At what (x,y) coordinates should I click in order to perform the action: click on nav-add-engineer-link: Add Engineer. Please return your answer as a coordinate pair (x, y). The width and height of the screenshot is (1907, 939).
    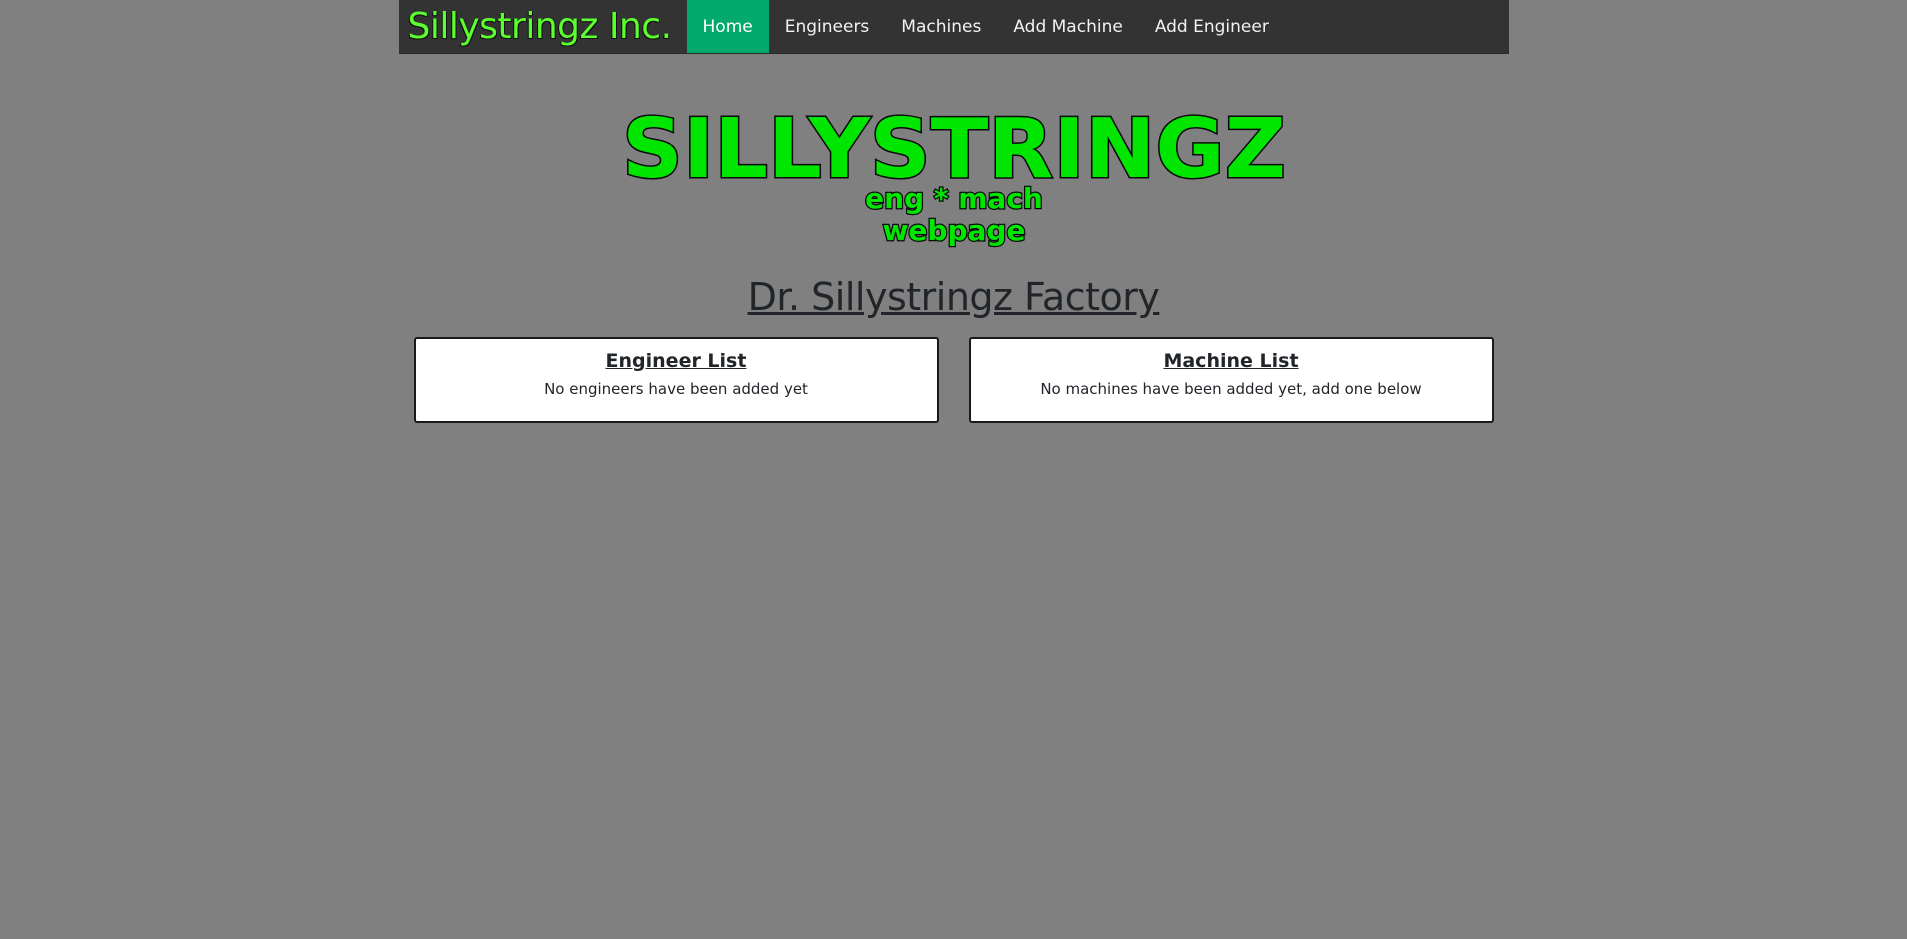
    Looking at the image, I should click on (1212, 26).